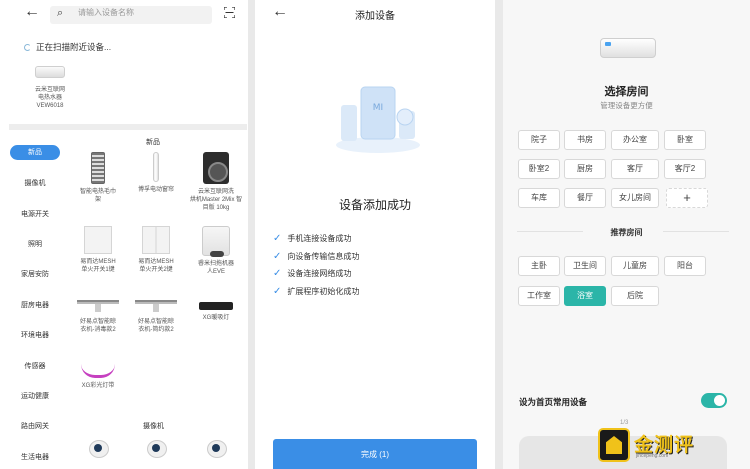  Describe the element at coordinates (35, 305) in the screenshot. I see `category-kitchen: 厨房电器` at that location.